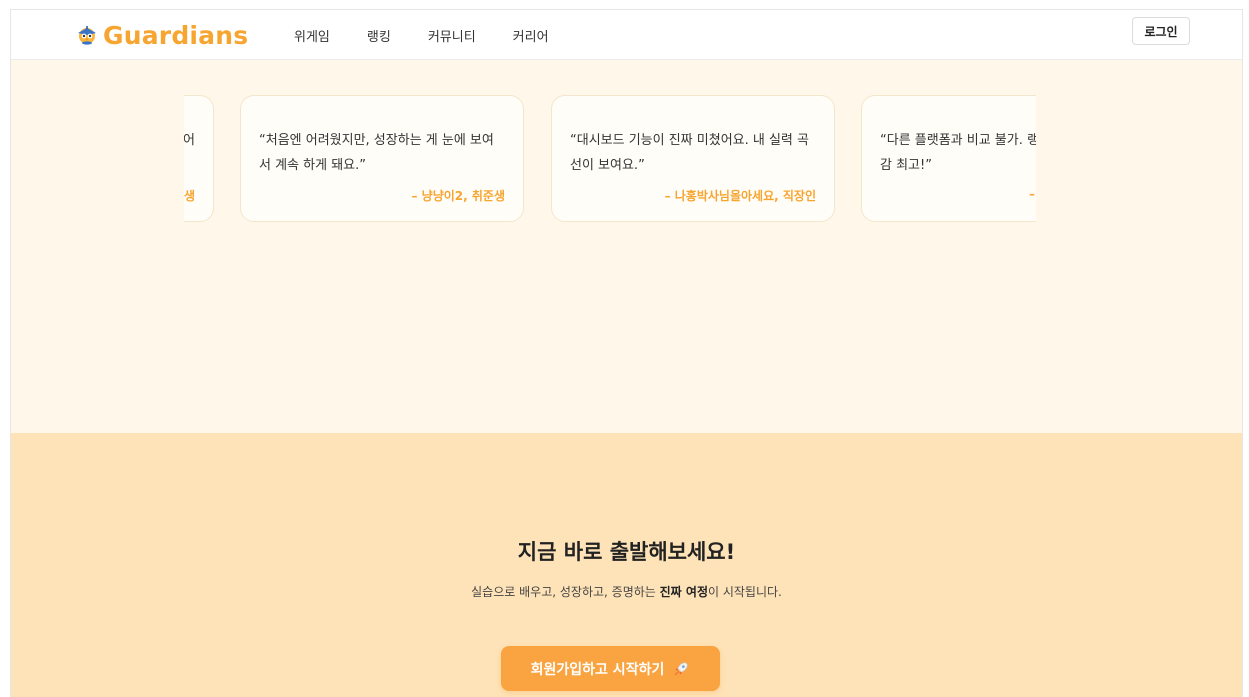 Image resolution: width=1249 pixels, height=697 pixels. What do you see at coordinates (626, 35) in the screenshot?
I see `top-header: Guardians 위게임 랭킹 커뮤니티 커리어 로그인` at bounding box center [626, 35].